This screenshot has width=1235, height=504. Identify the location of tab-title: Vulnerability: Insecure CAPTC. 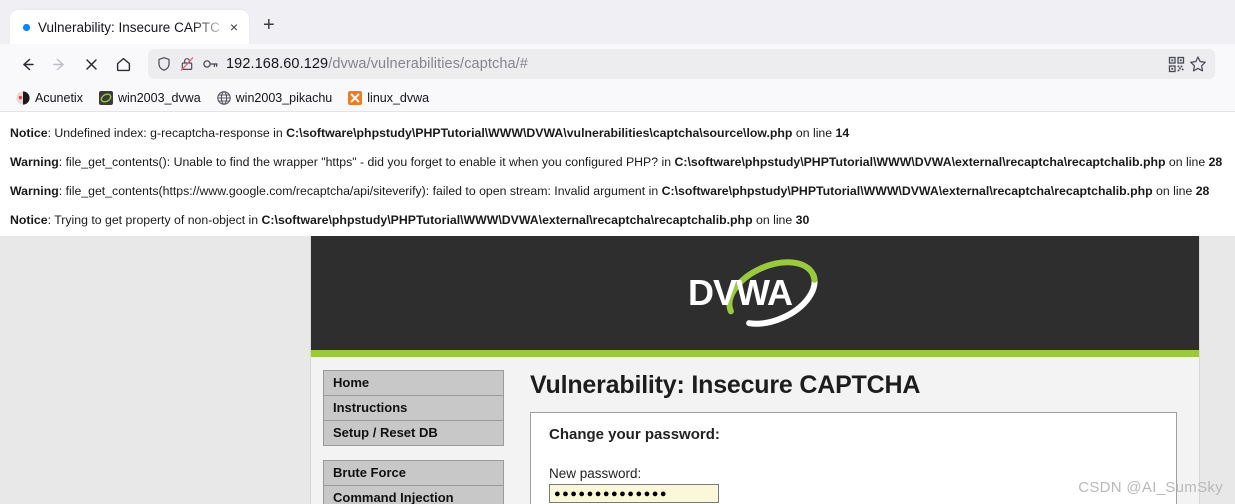
(129, 27).